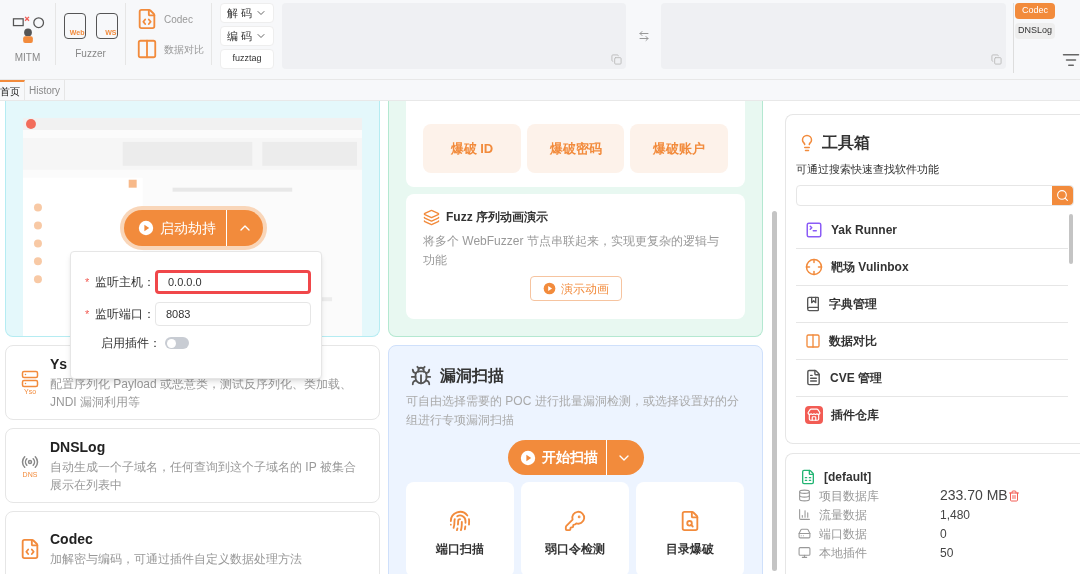 The height and width of the screenshot is (574, 1080). What do you see at coordinates (848, 477) in the screenshot?
I see `project-name: [default]` at bounding box center [848, 477].